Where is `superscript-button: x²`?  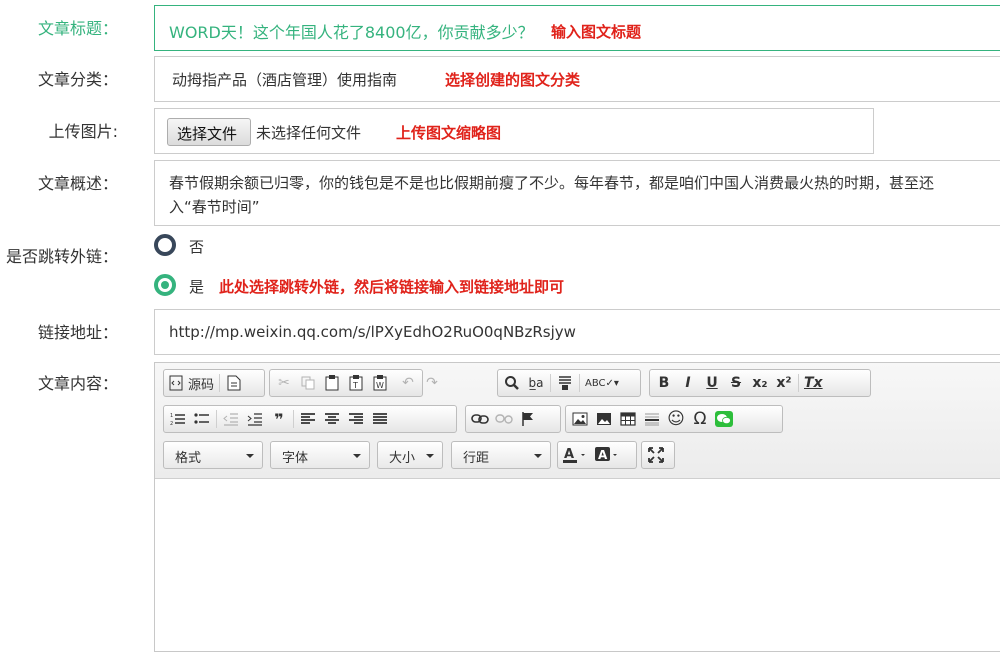 superscript-button: x² is located at coordinates (784, 383).